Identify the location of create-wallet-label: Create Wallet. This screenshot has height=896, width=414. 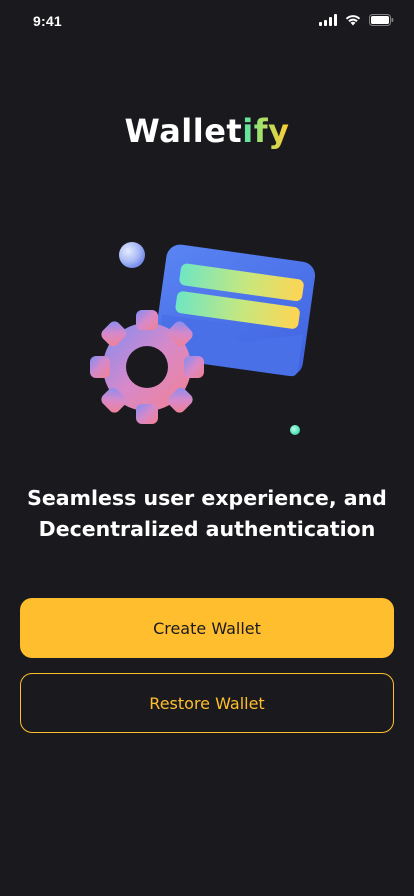
(207, 628).